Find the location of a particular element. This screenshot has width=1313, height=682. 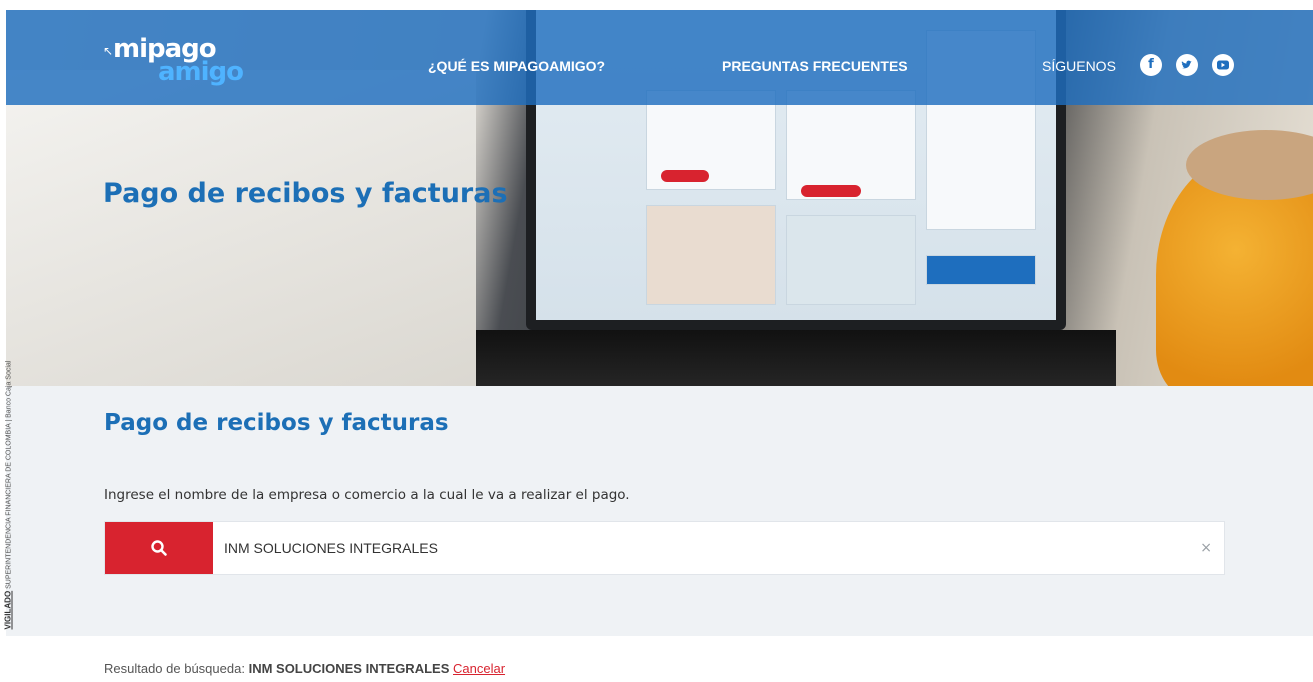

page-title: Pago de recibos y facturas is located at coordinates (276, 423).